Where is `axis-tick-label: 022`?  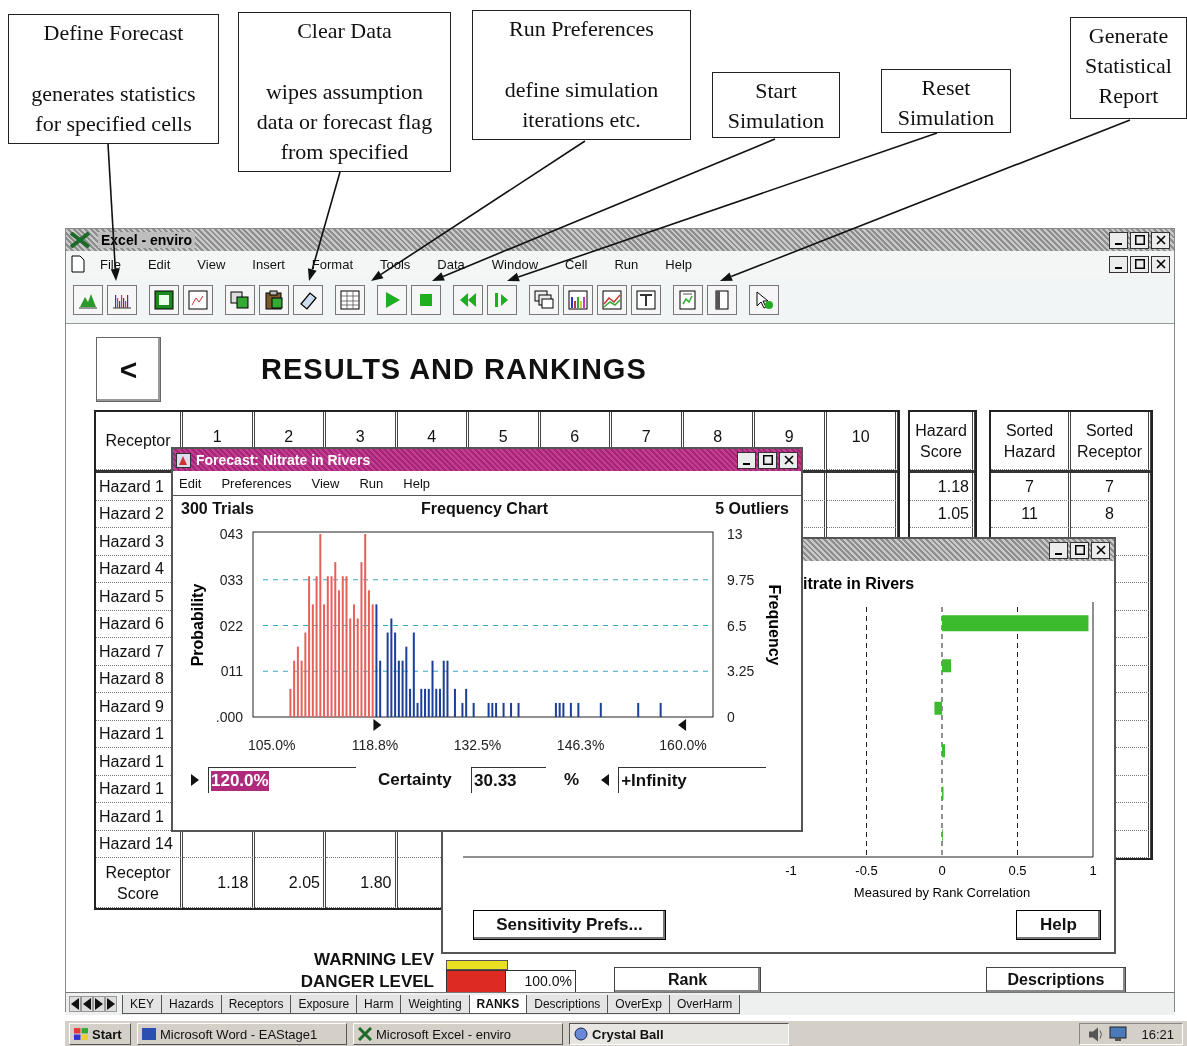
axis-tick-label: 022 is located at coordinates (231, 625).